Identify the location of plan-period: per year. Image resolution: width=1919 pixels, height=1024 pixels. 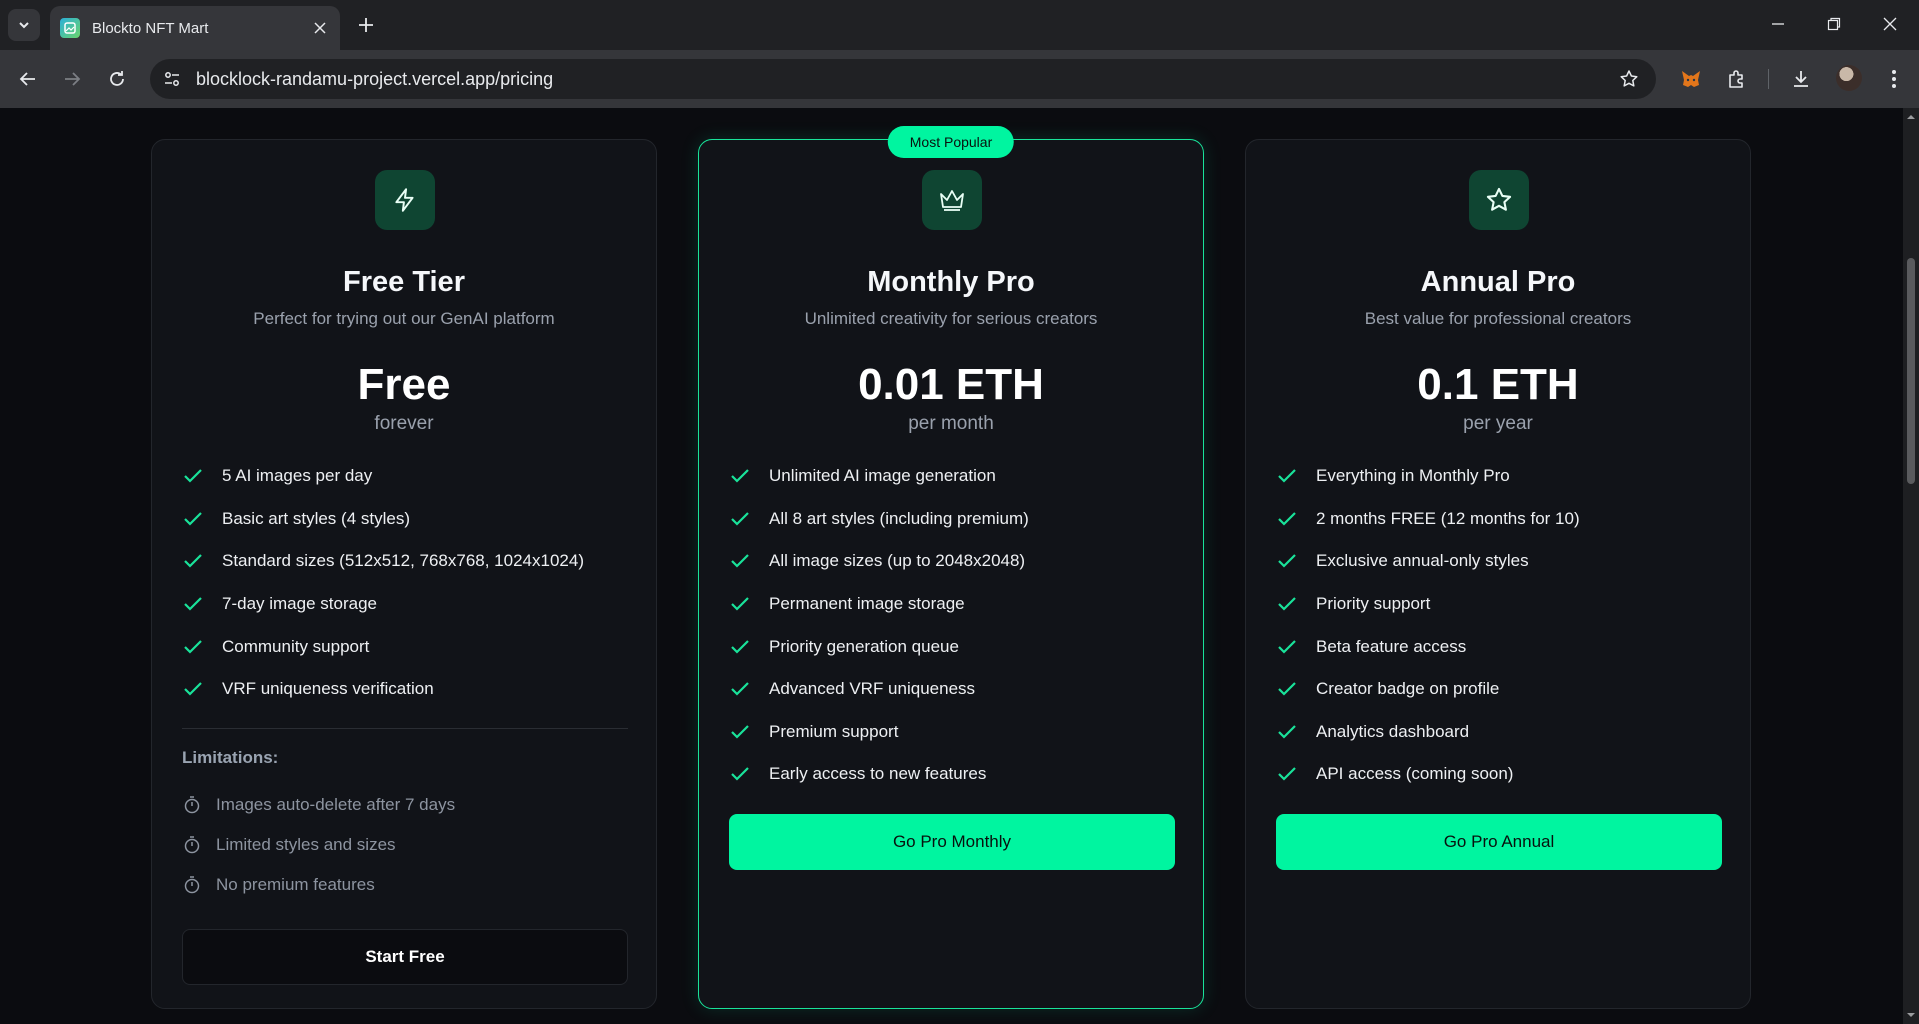
(1498, 423).